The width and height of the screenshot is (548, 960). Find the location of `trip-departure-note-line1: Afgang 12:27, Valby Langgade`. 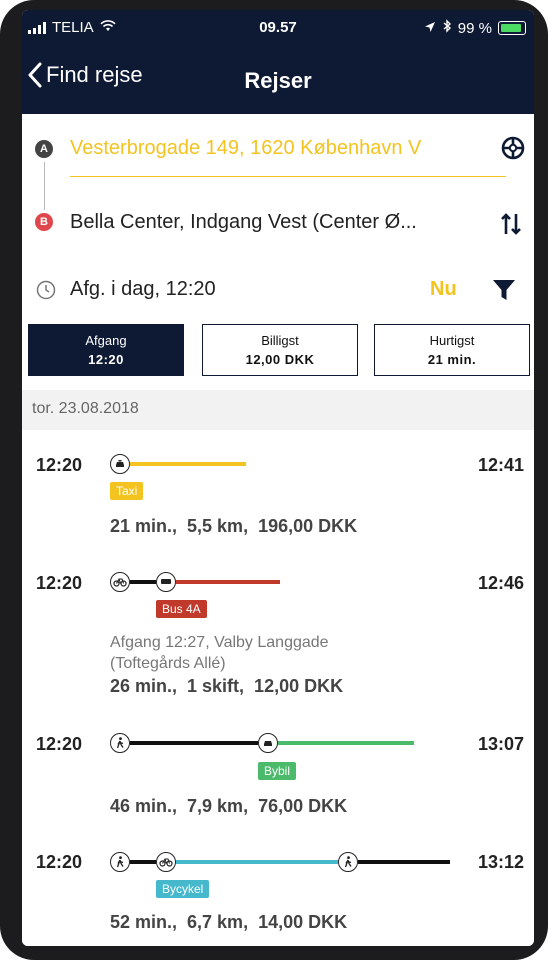

trip-departure-note-line1: Afgang 12:27, Valby Langgade is located at coordinates (219, 642).